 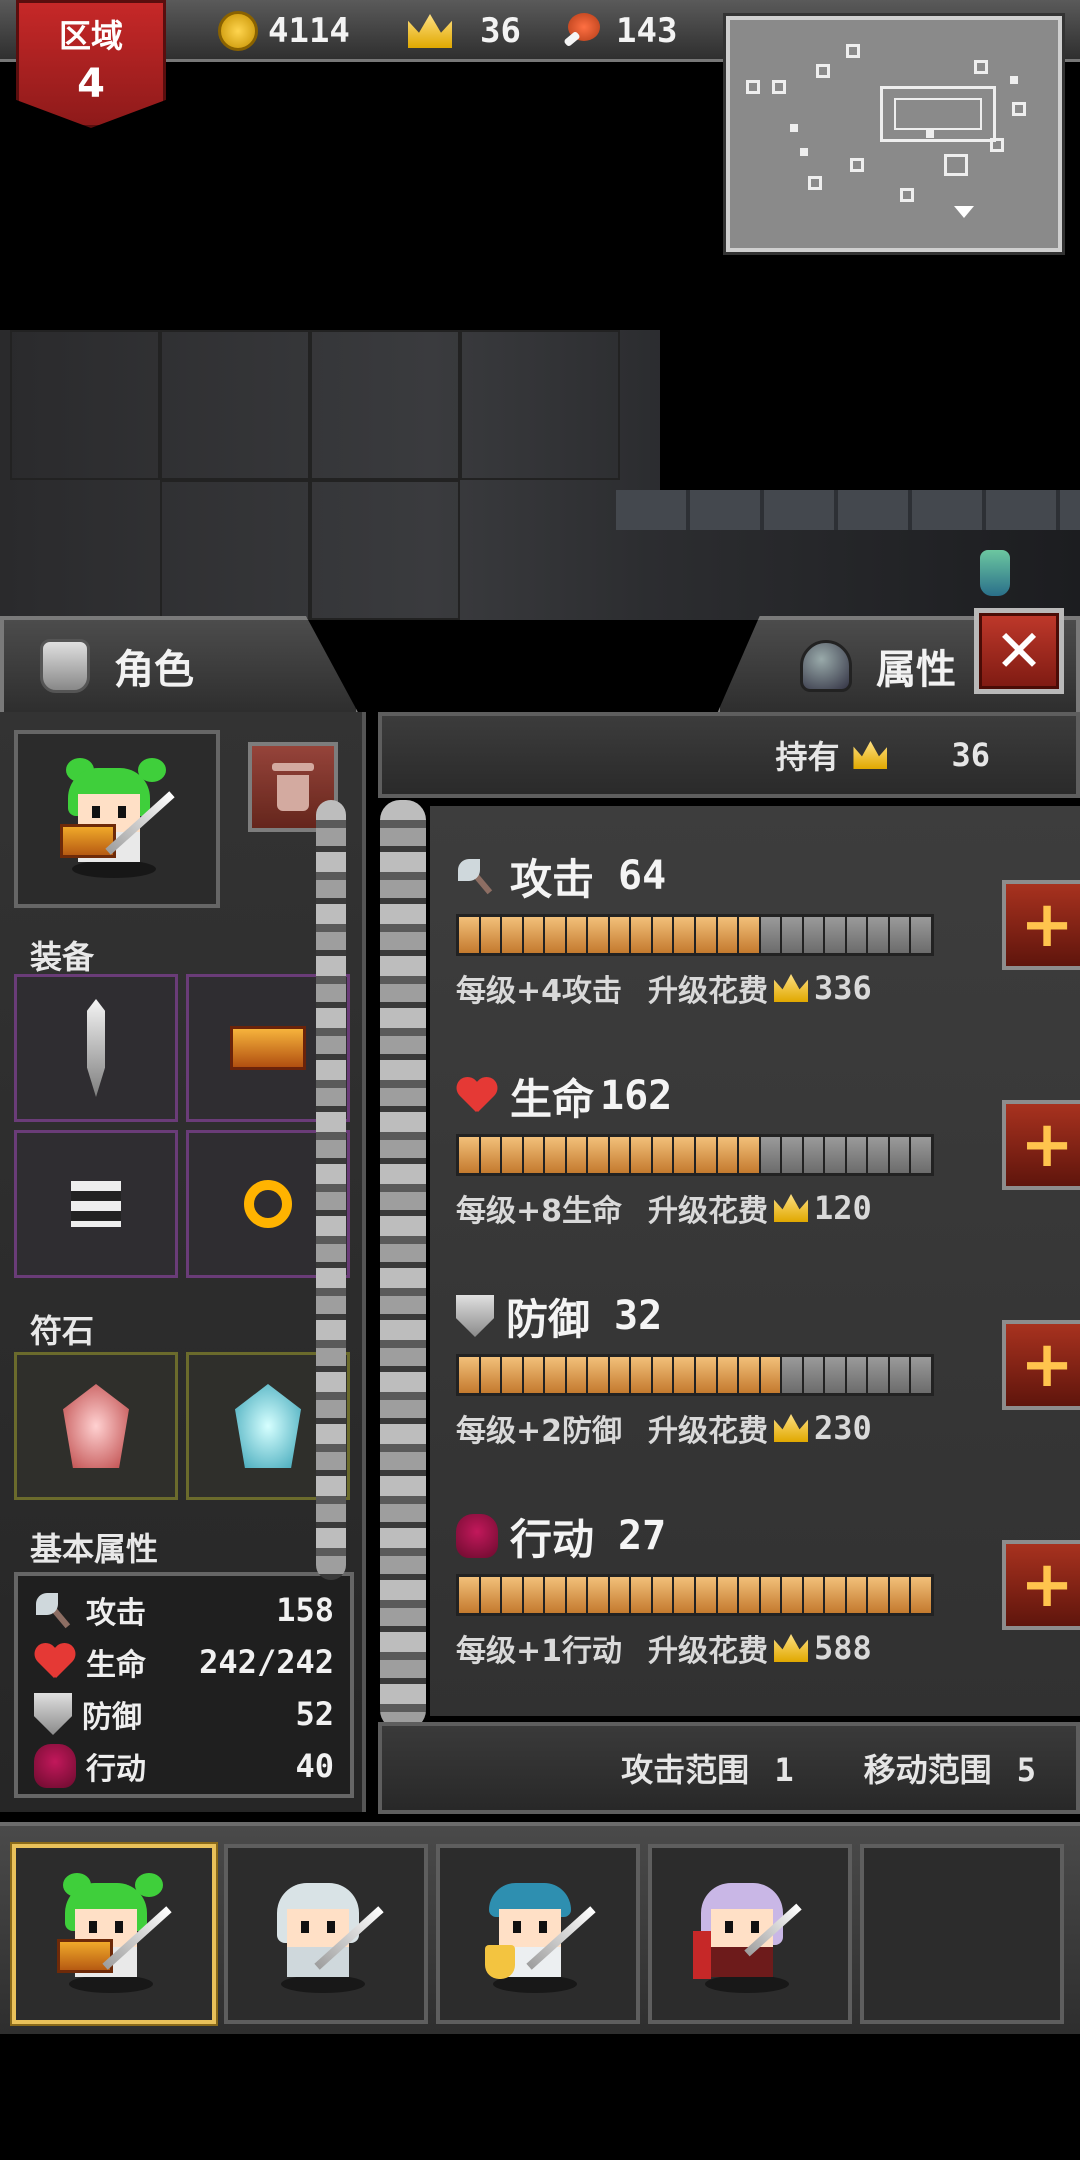 I want to click on move-range-label: 移动范围, so click(x=927, y=1770).